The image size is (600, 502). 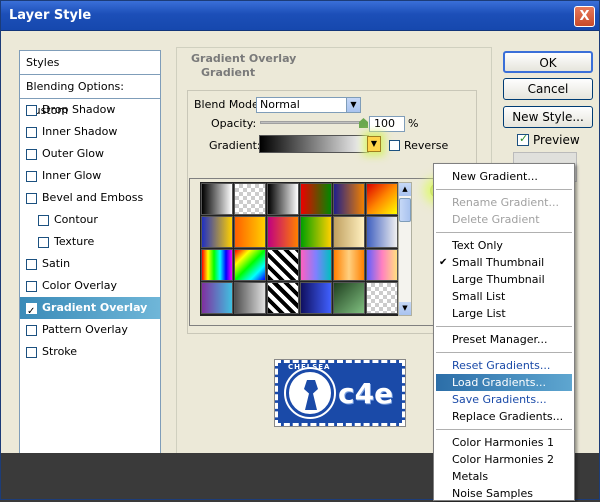 What do you see at coordinates (405, 249) in the screenshot?
I see `picker-scrollbar: ▲ ▼` at bounding box center [405, 249].